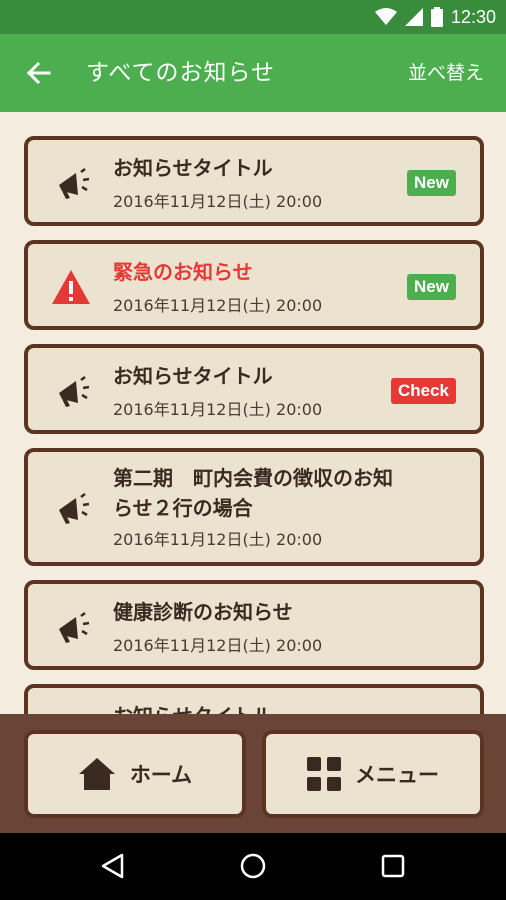 The height and width of the screenshot is (900, 506). I want to click on app-bar: すべてのお知らせ 並べ替え, so click(253, 73).